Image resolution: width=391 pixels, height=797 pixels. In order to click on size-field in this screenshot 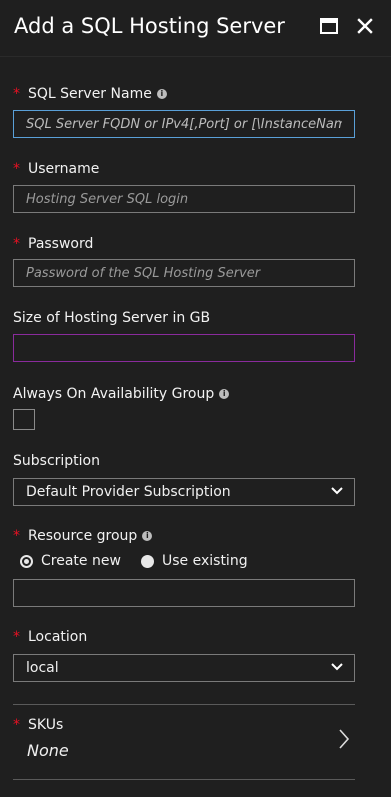, I will do `click(184, 348)`.